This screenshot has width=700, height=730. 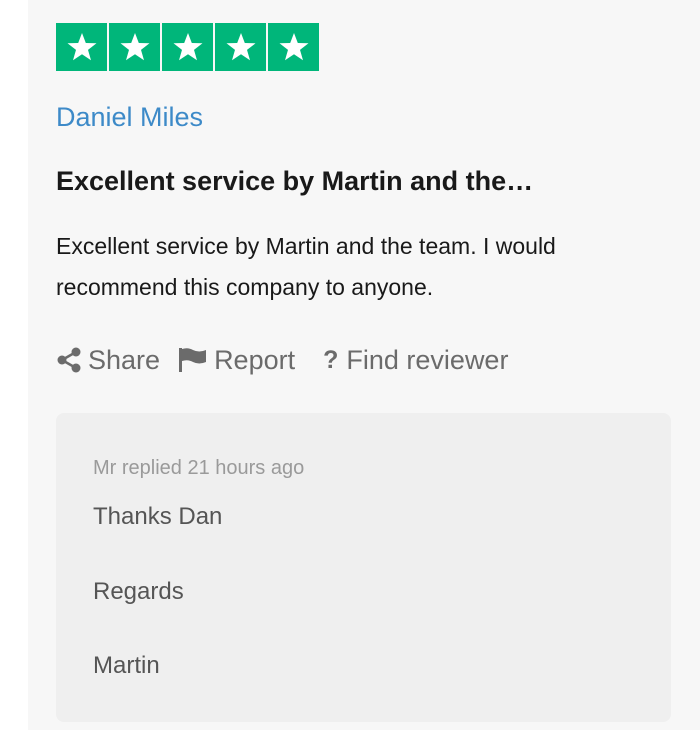 I want to click on flag-icon, so click(x=193, y=360).